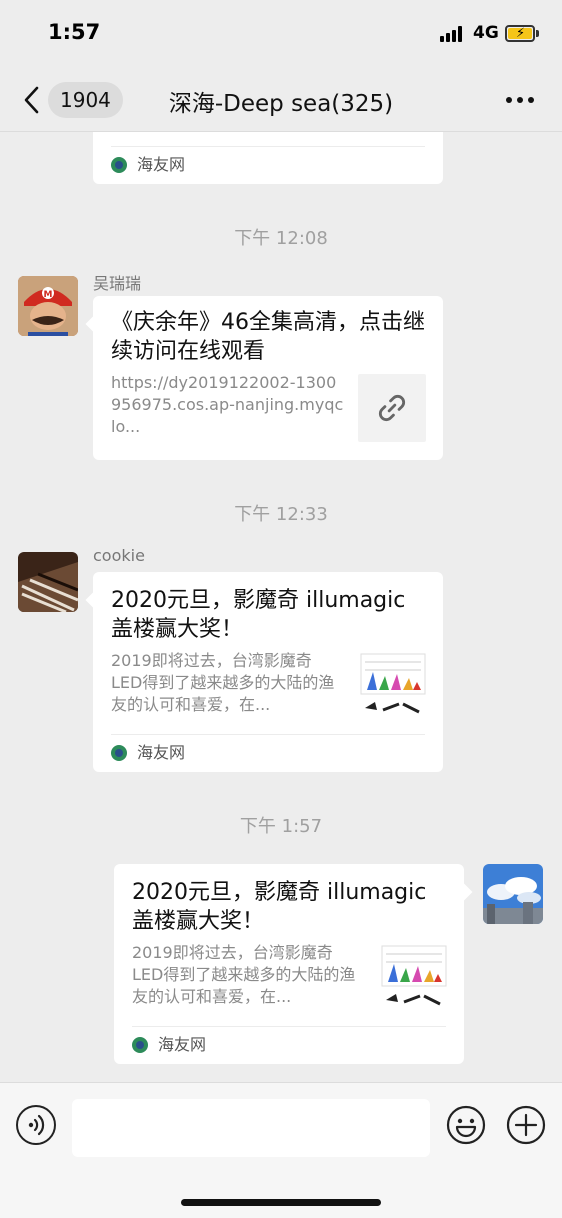 The image size is (562, 1218). Describe the element at coordinates (48, 295) in the screenshot. I see `svg-text: M` at that location.